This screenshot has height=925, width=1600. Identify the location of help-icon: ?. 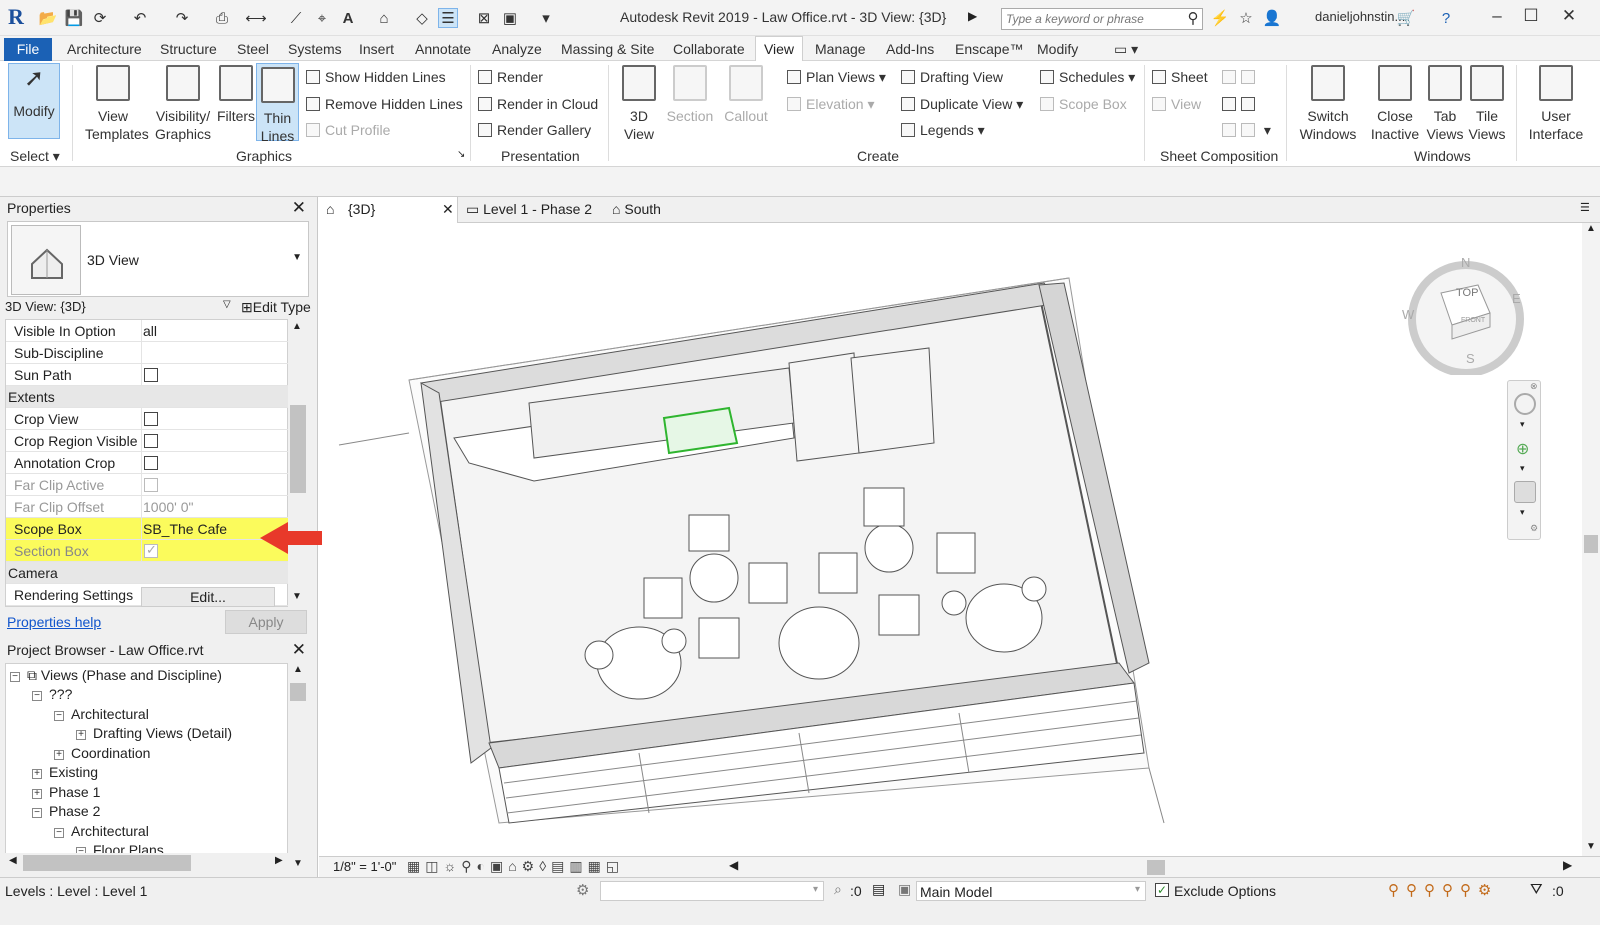
(1446, 18).